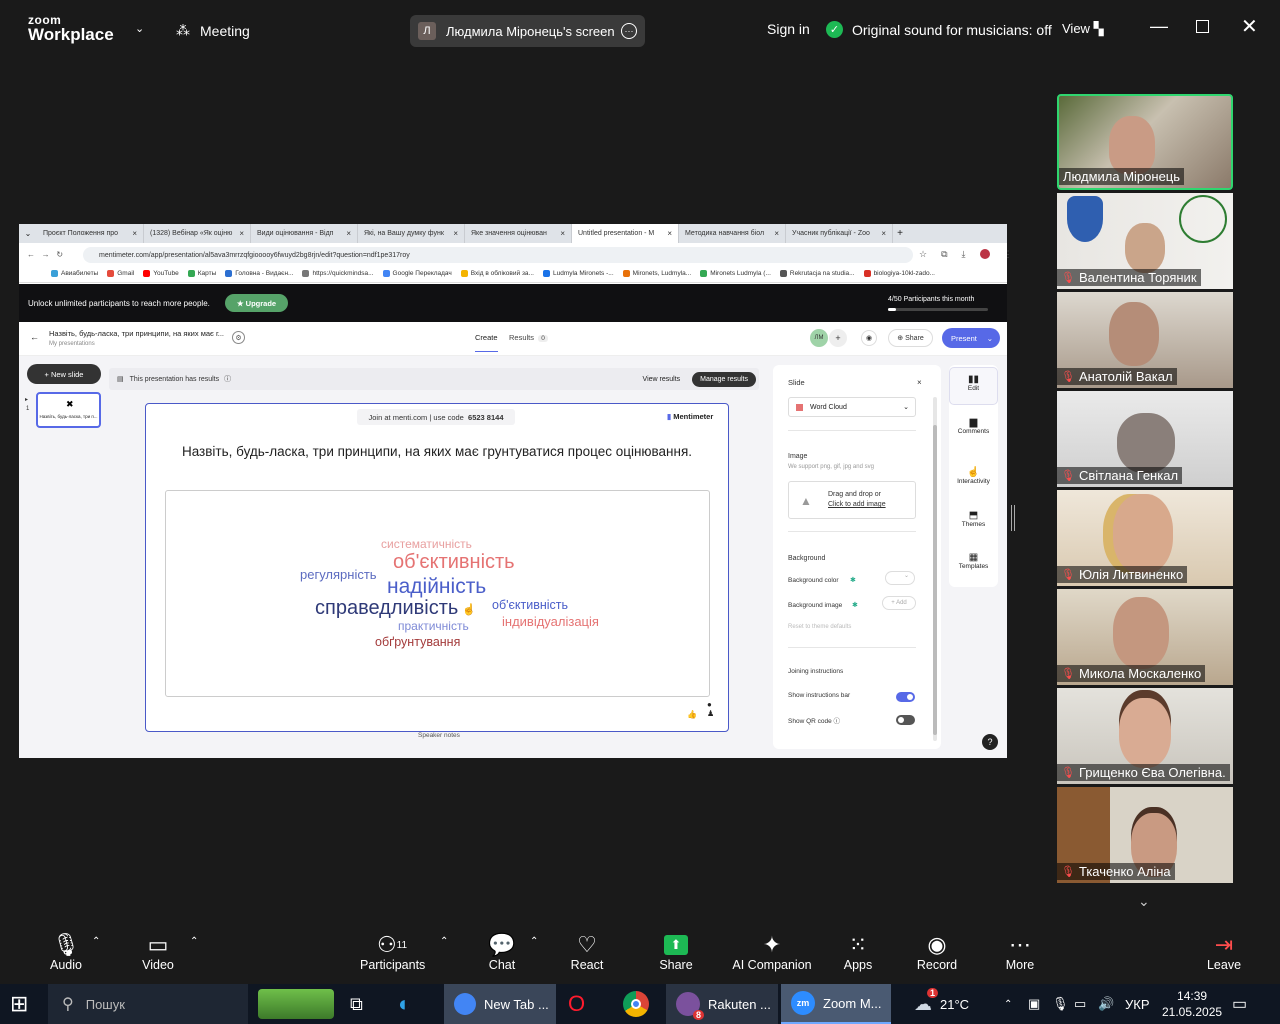 This screenshot has height=1024, width=1280. I want to click on audio-options-chevron-icon: ⌃, so click(96, 941).